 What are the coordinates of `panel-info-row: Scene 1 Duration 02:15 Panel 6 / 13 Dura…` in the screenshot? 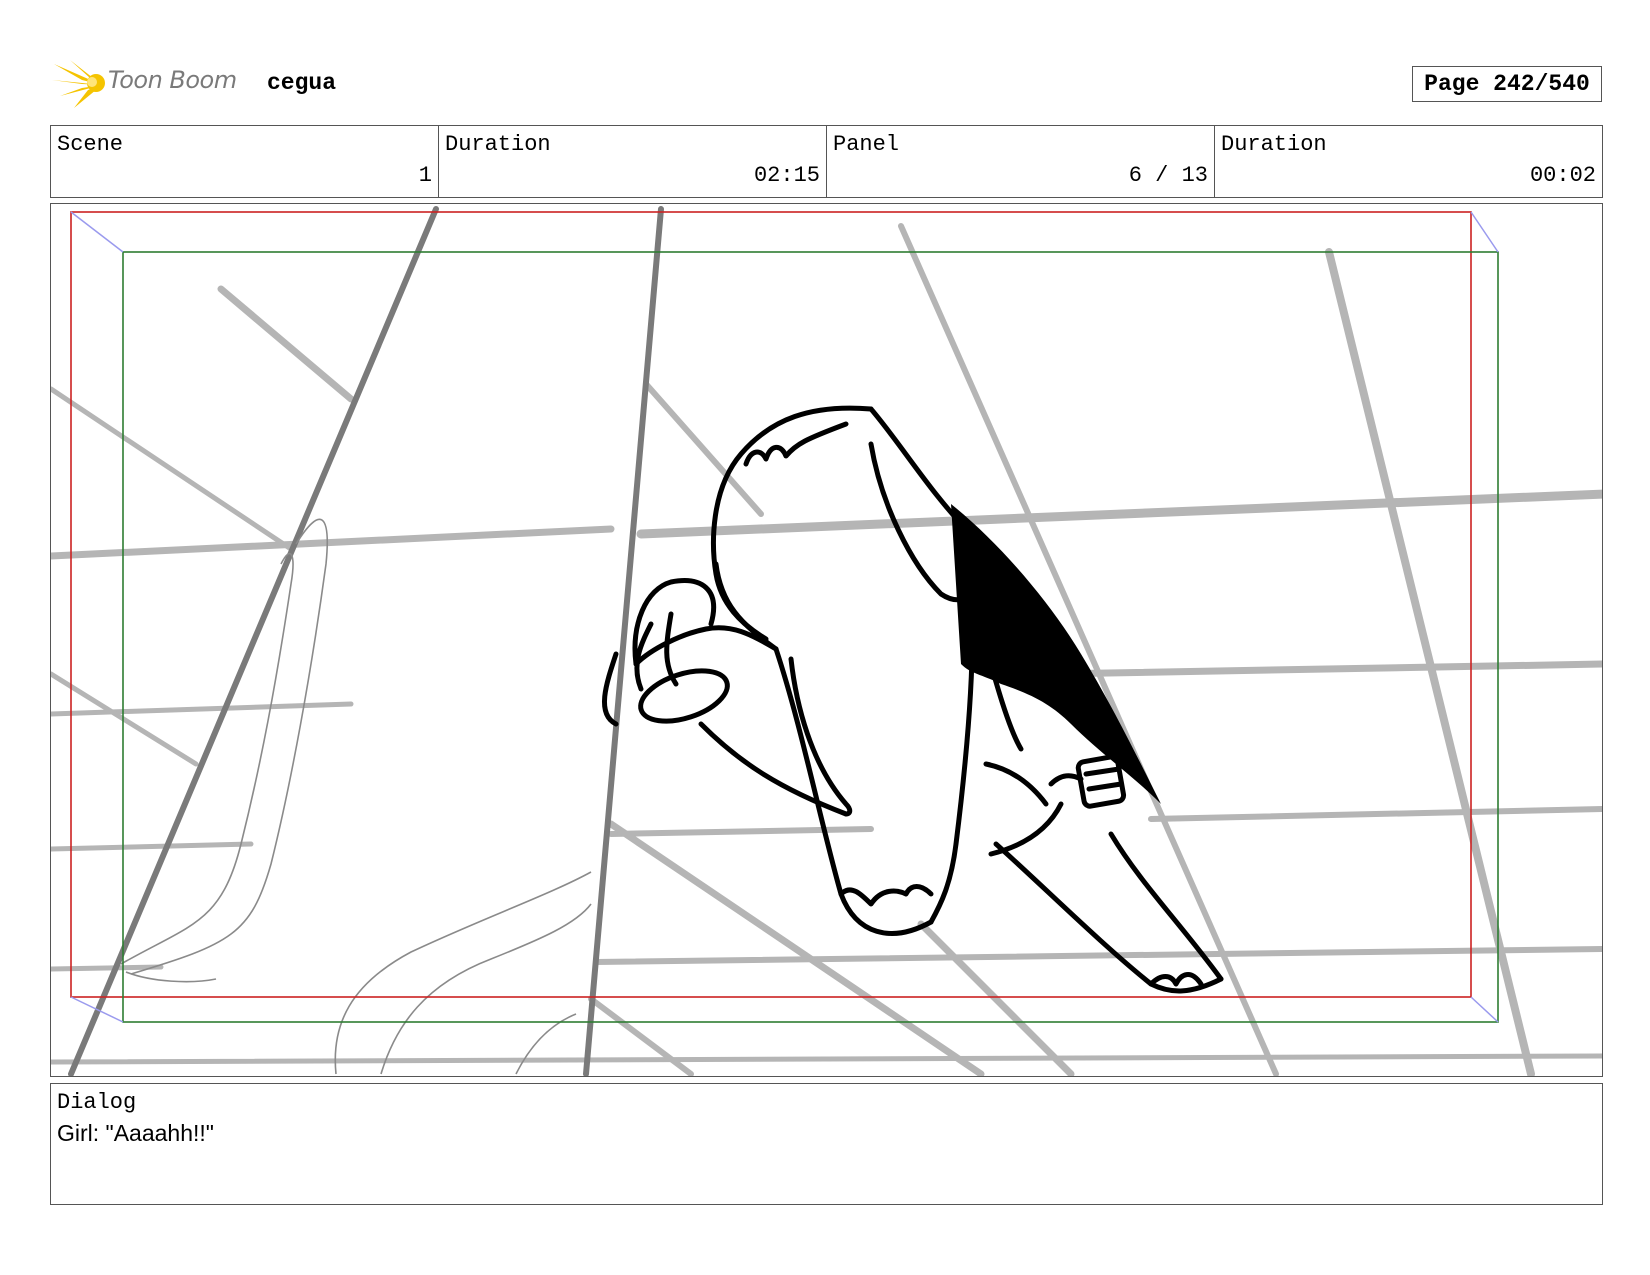 It's located at (826, 161).